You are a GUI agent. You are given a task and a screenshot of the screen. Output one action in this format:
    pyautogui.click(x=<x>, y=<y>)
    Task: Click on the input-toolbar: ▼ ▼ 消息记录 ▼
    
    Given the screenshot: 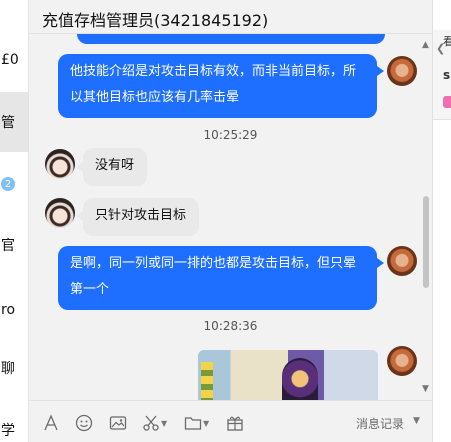 What is the action you would take?
    pyautogui.click(x=230, y=421)
    